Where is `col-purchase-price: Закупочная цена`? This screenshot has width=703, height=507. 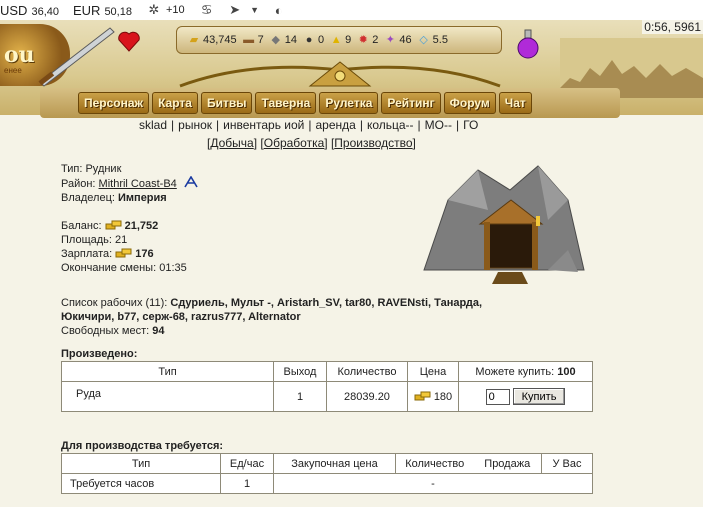
col-purchase-price: Закупочная цена is located at coordinates (334, 463).